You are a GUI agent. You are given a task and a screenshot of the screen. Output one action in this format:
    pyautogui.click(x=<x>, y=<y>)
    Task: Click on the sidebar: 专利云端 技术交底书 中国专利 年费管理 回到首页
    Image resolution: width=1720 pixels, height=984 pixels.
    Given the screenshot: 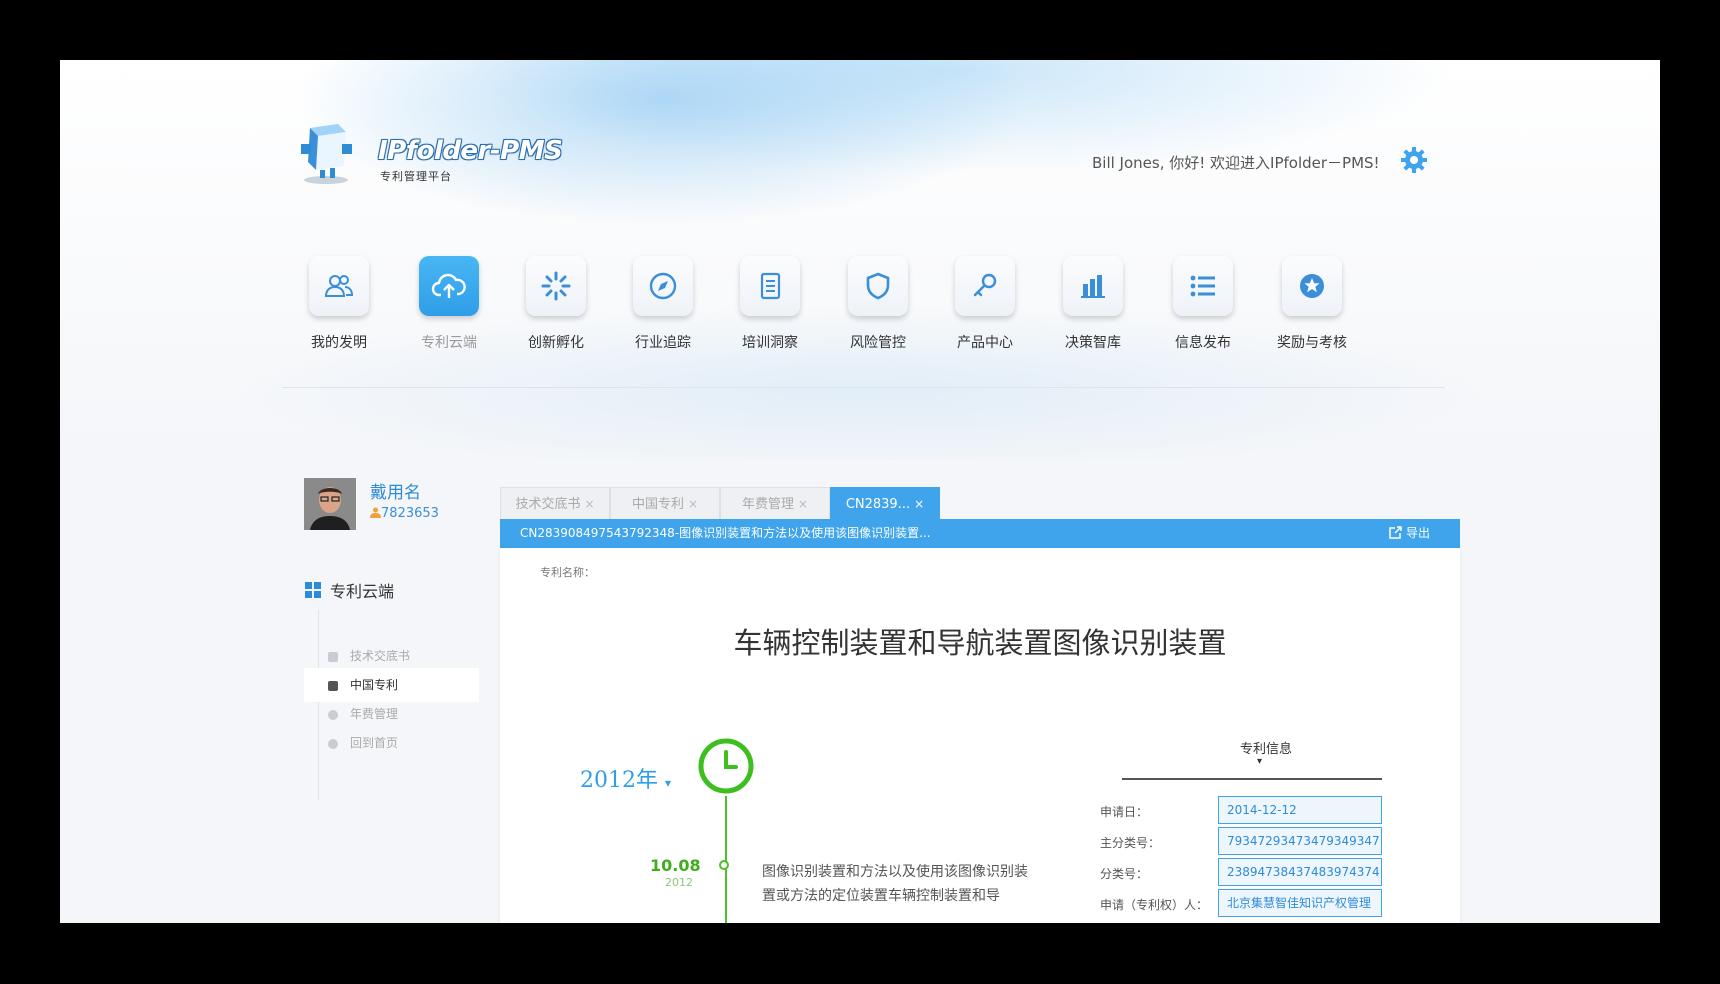 What is the action you would take?
    pyautogui.click(x=403, y=750)
    